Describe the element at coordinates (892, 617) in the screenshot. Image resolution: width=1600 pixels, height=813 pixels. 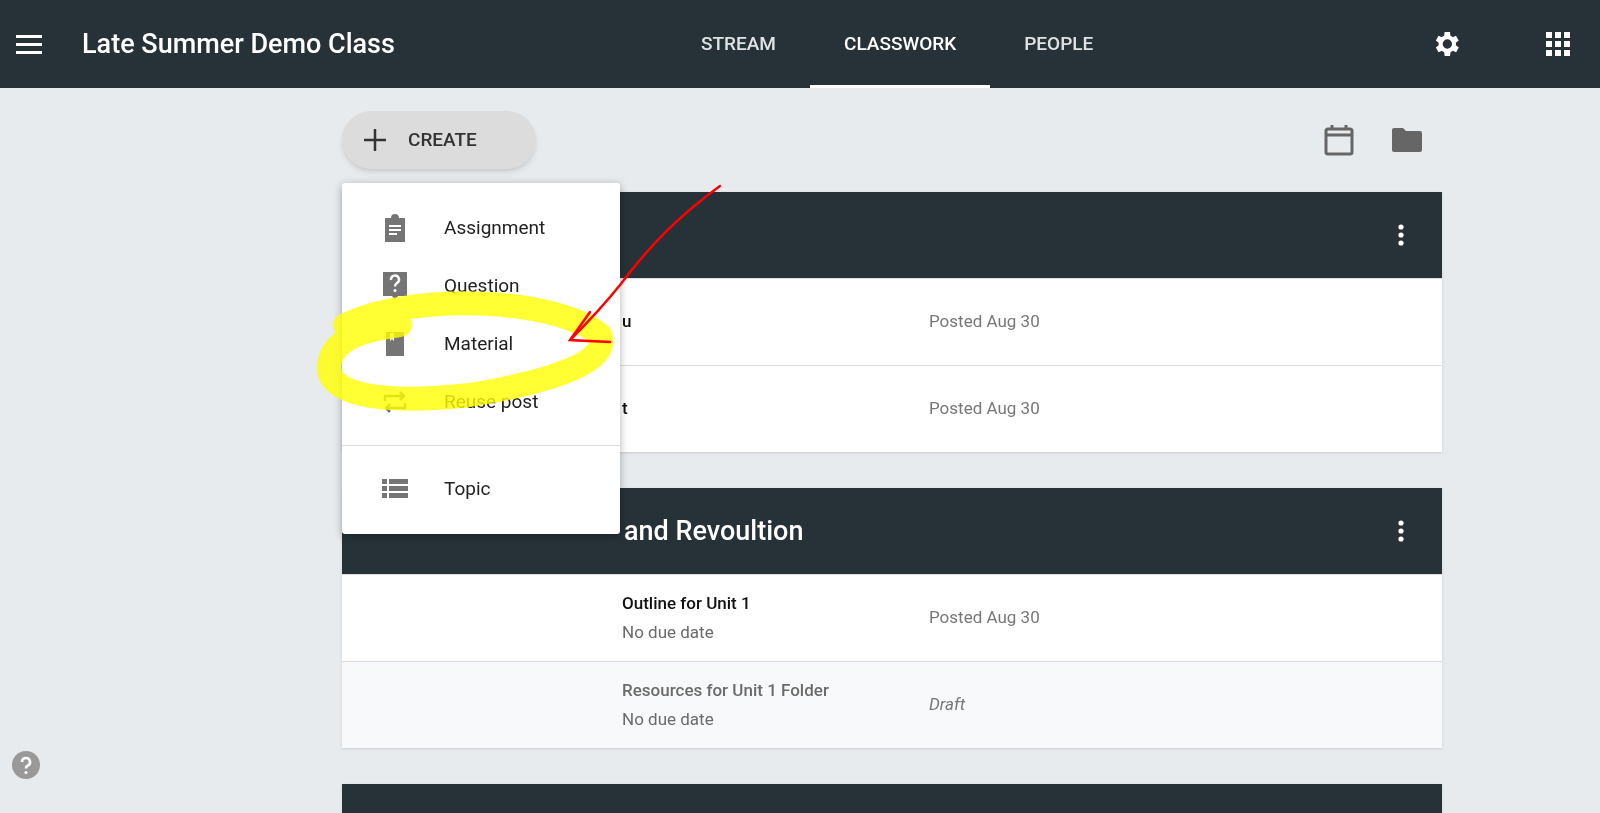
I see `classwork-item: Outline for Unit 1 No due date Posted Aug 30` at that location.